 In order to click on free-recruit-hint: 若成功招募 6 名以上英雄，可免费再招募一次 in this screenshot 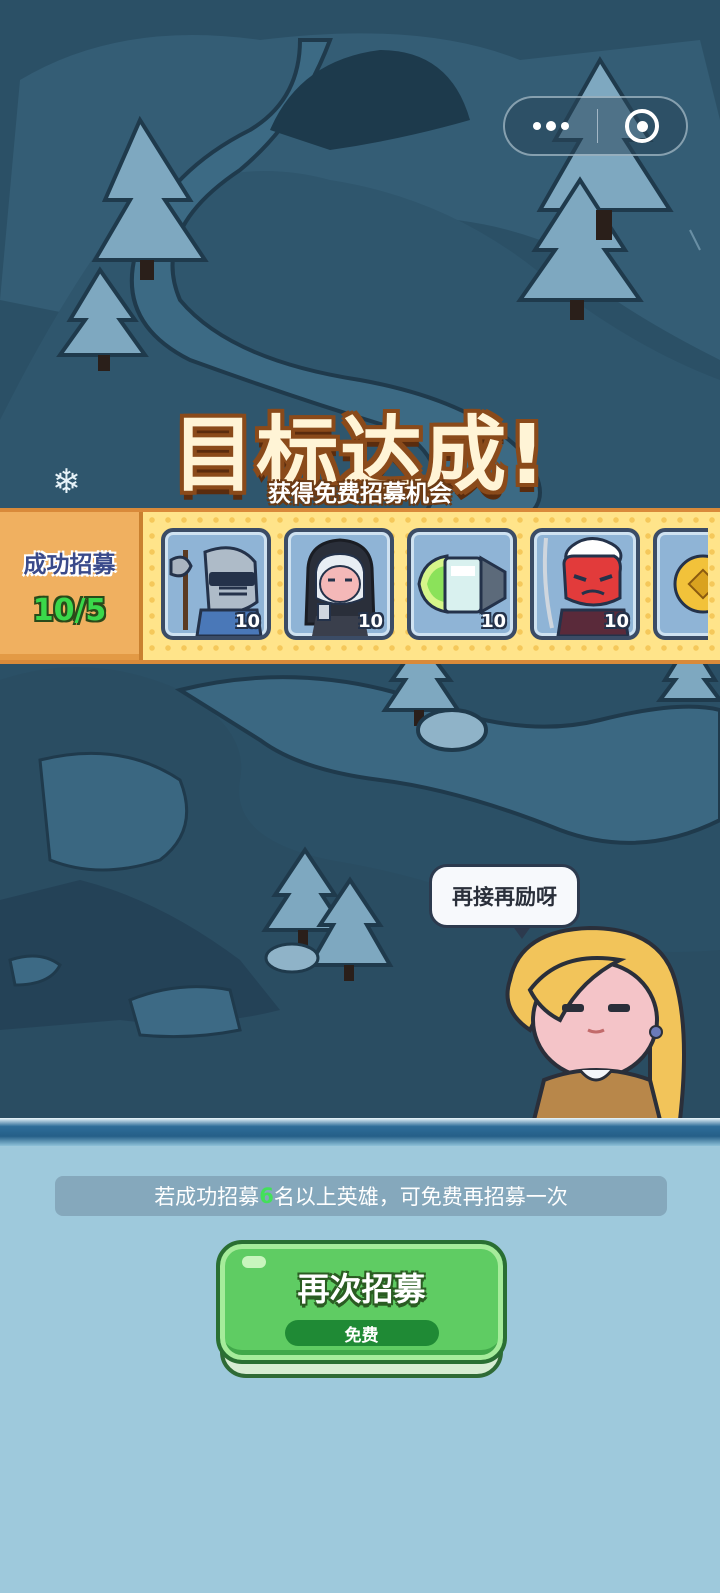, I will do `click(361, 1196)`.